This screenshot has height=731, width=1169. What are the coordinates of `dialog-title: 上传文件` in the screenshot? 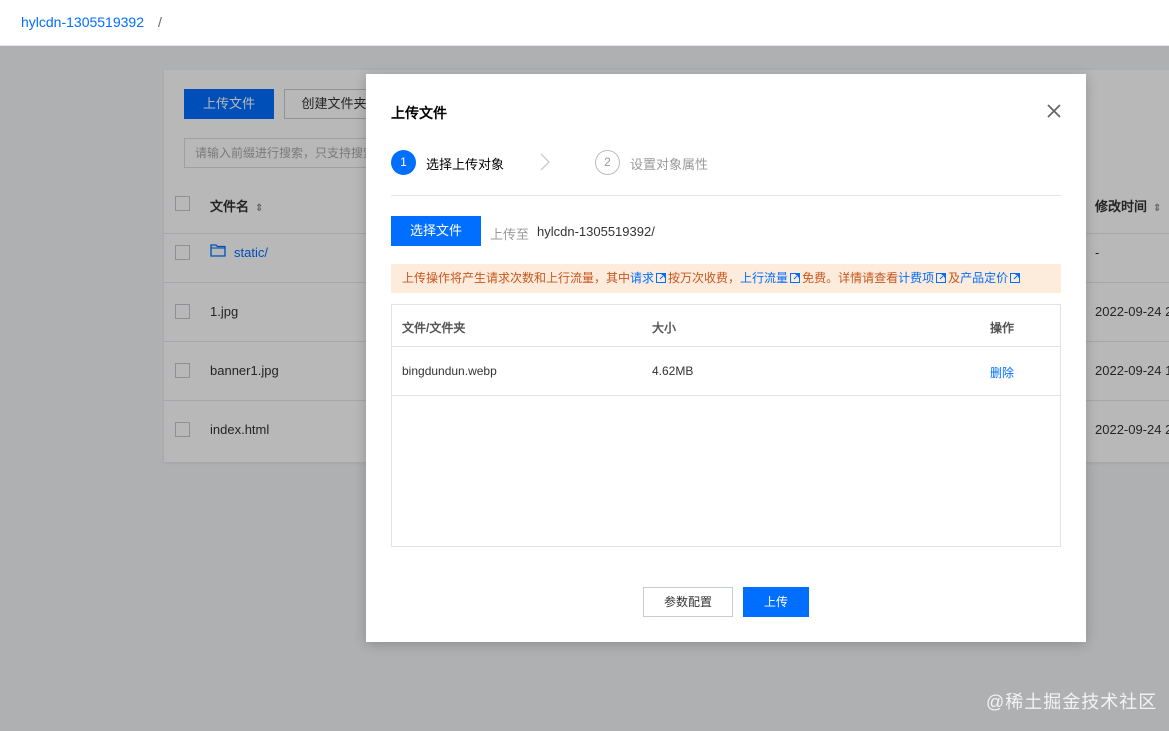 It's located at (419, 113).